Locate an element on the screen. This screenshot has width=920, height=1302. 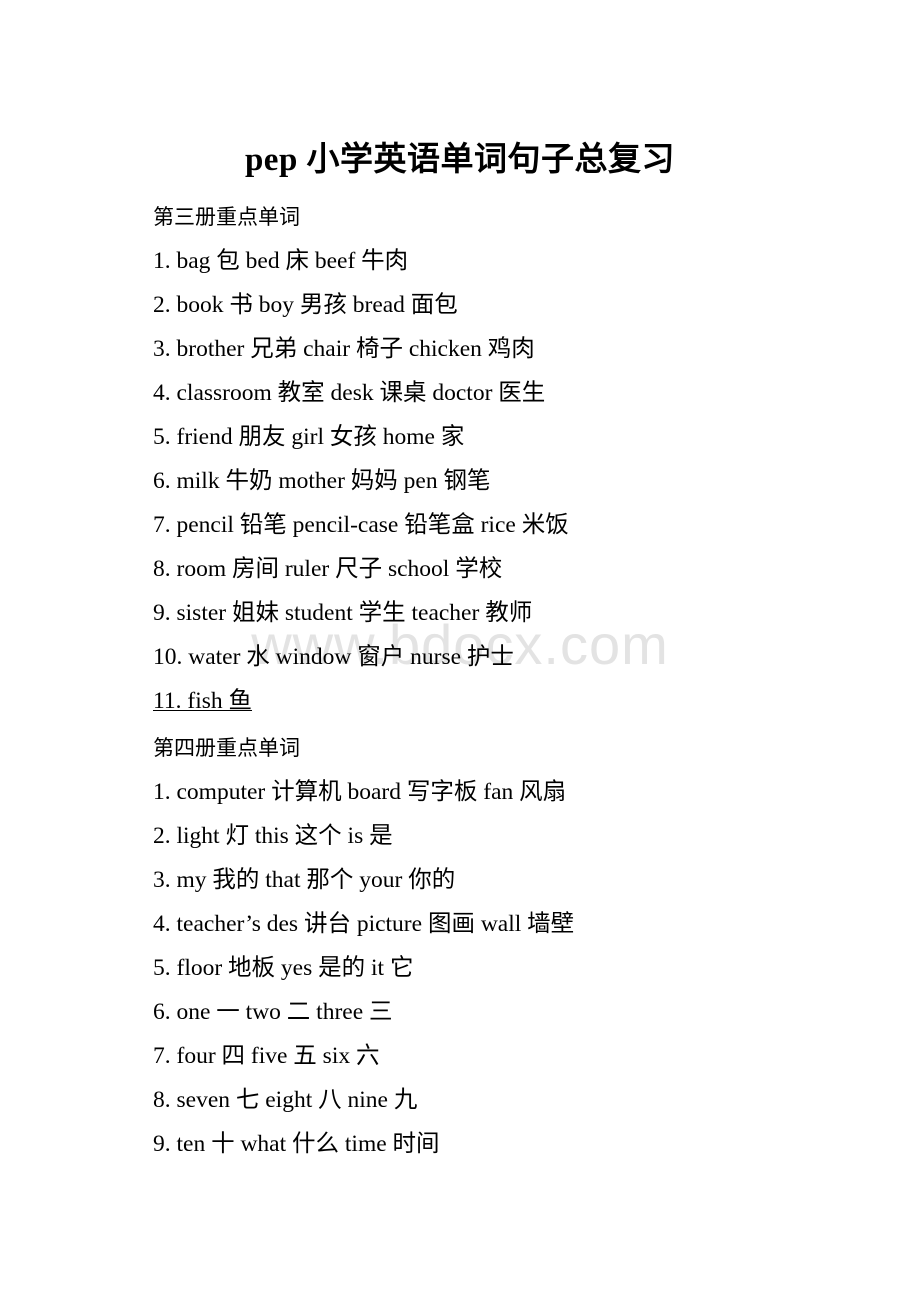
word-list-item: 2. light 灯 this 这个 is 是 is located at coordinates (273, 836).